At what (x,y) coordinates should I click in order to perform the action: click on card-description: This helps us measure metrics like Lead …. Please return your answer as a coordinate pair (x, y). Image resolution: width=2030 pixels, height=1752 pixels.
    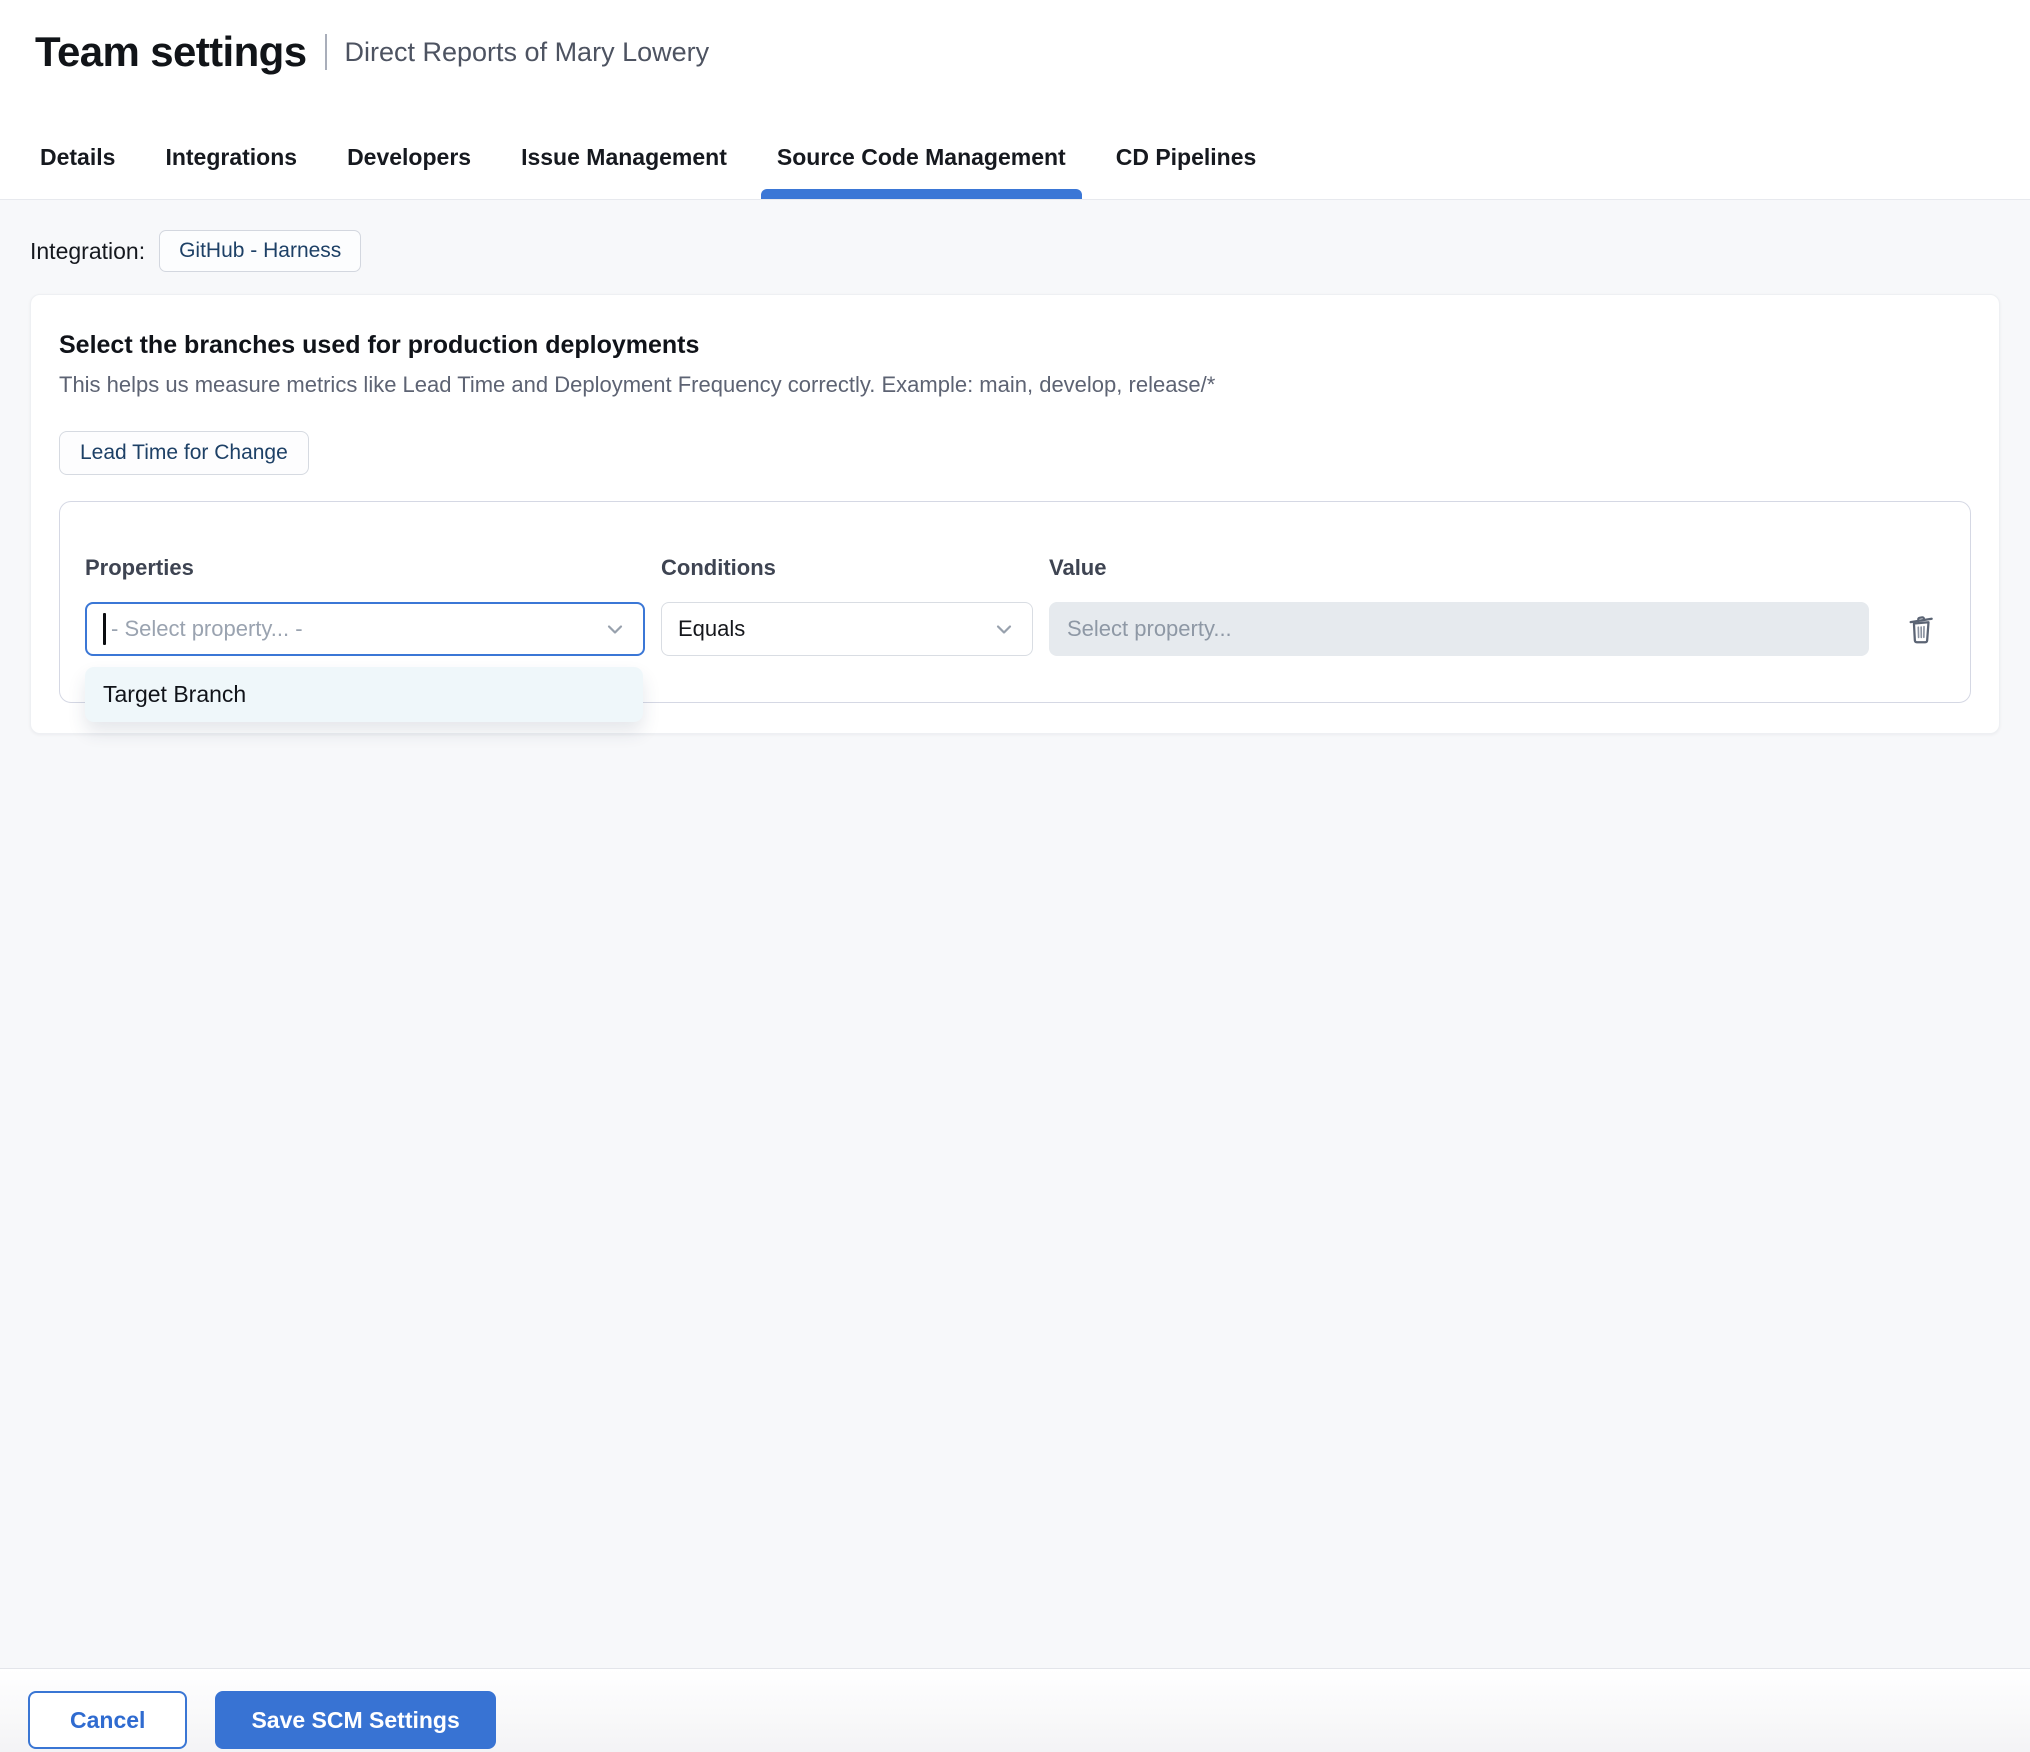
    Looking at the image, I should click on (637, 384).